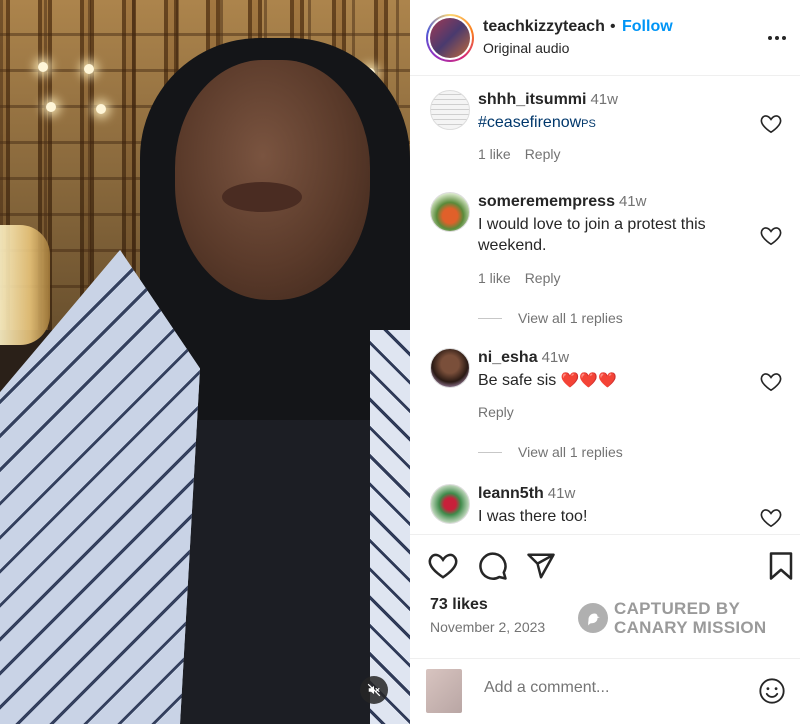 This screenshot has height=724, width=800. I want to click on comment-text: Be safe sis ❤️❤️❤️, so click(547, 380).